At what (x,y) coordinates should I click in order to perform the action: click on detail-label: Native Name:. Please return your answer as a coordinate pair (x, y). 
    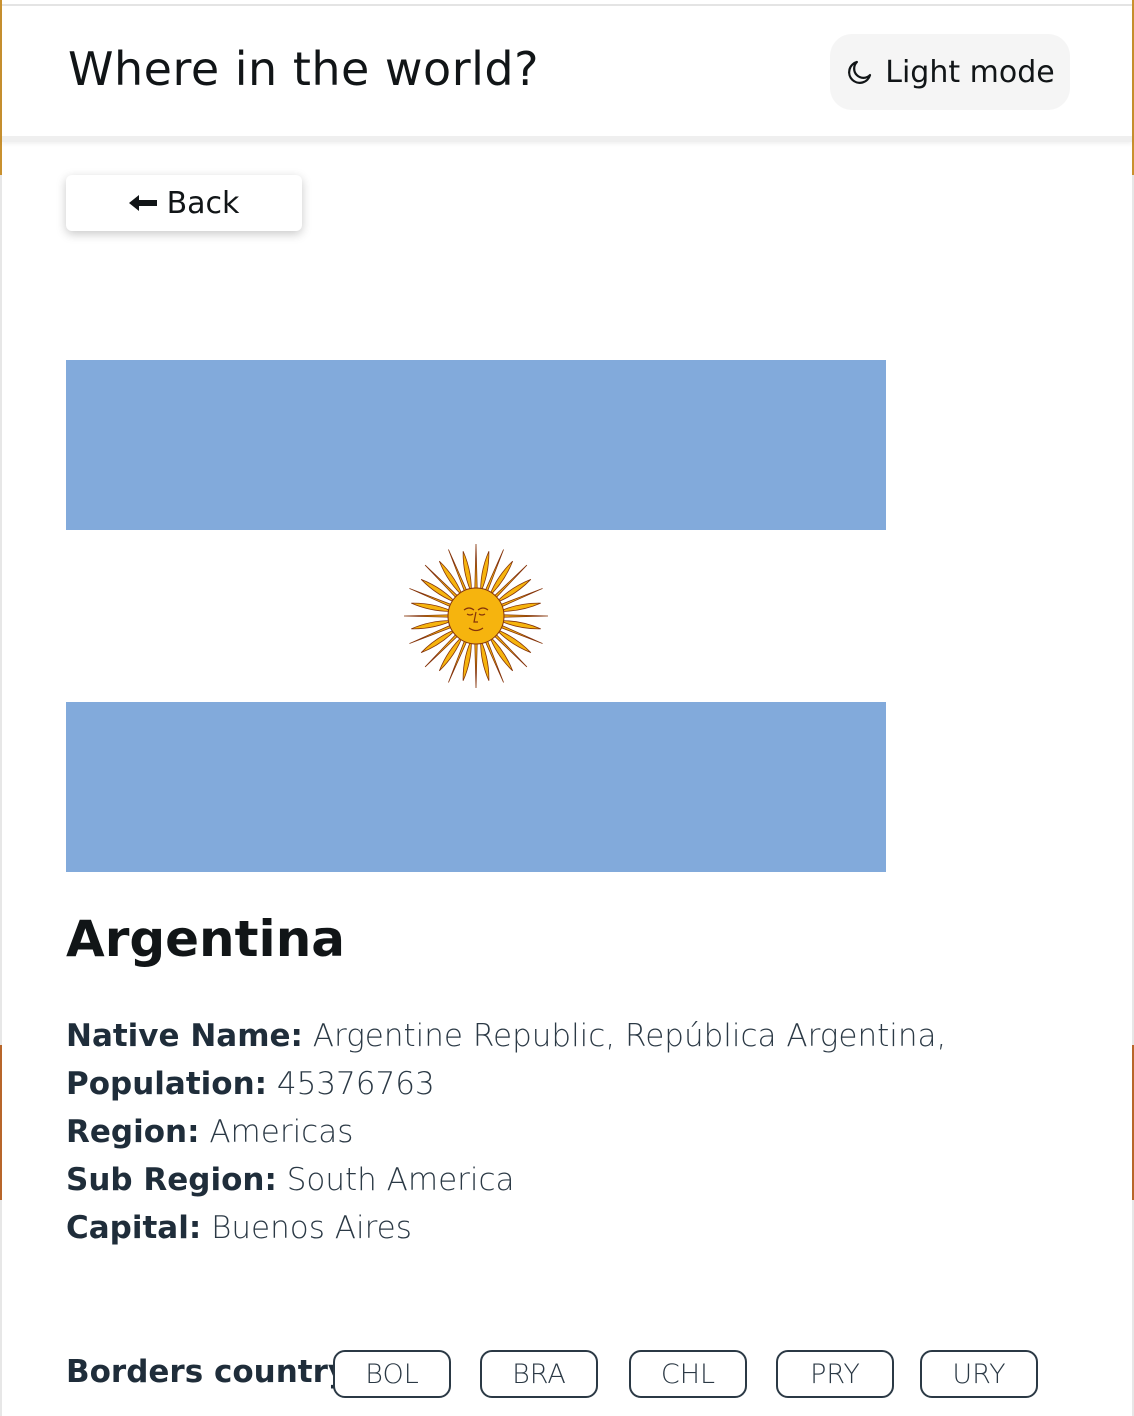
    Looking at the image, I should click on (184, 1036).